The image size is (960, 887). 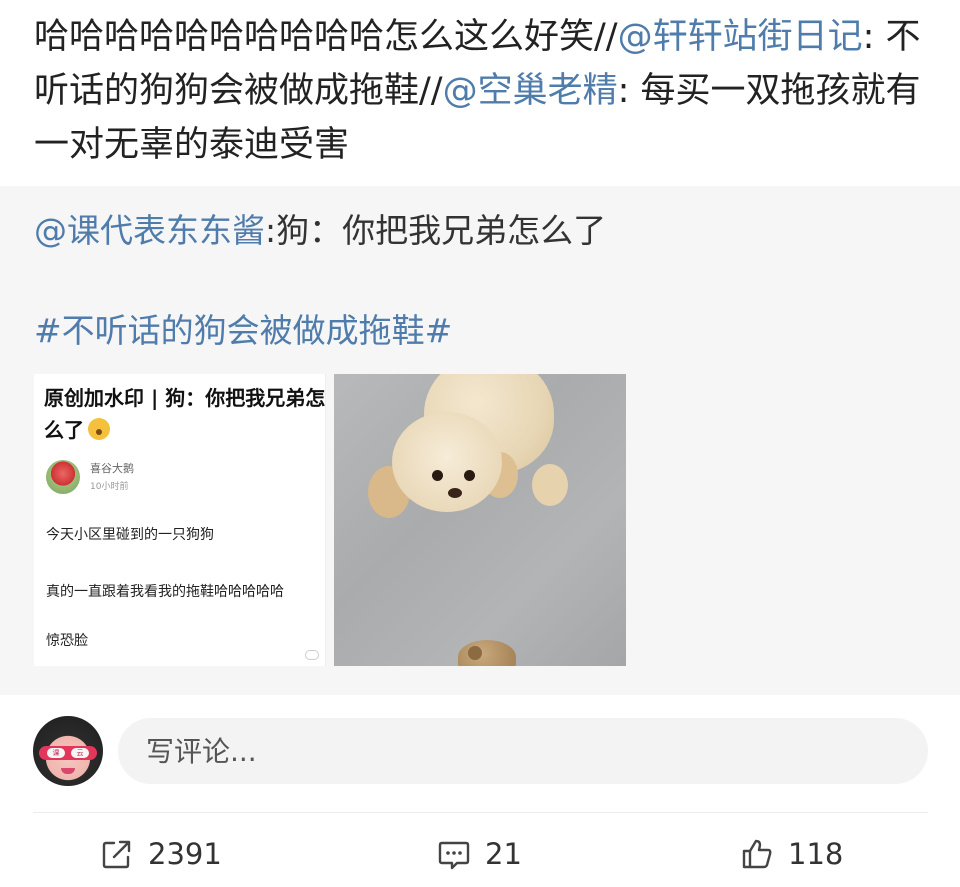 What do you see at coordinates (243, 331) in the screenshot?
I see `hashtag-link: #不听话的狗会被做成拖鞋#` at bounding box center [243, 331].